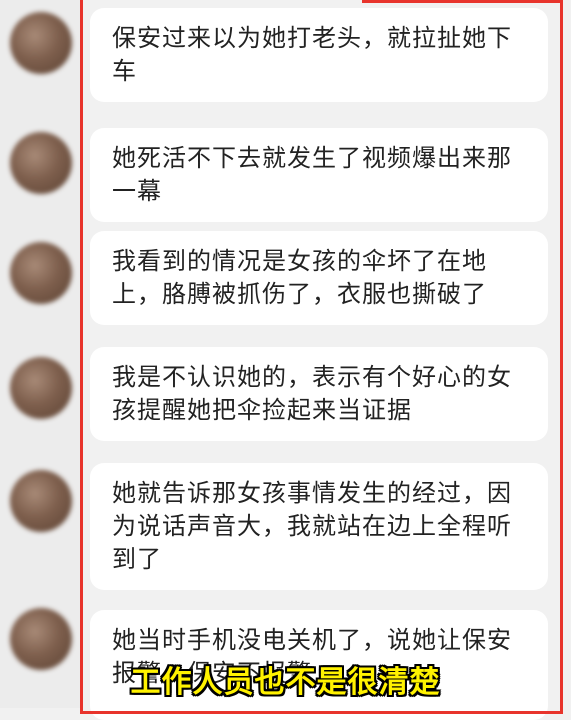  I want to click on video-subtitle: 工作人员也不是很清楚, so click(285, 682).